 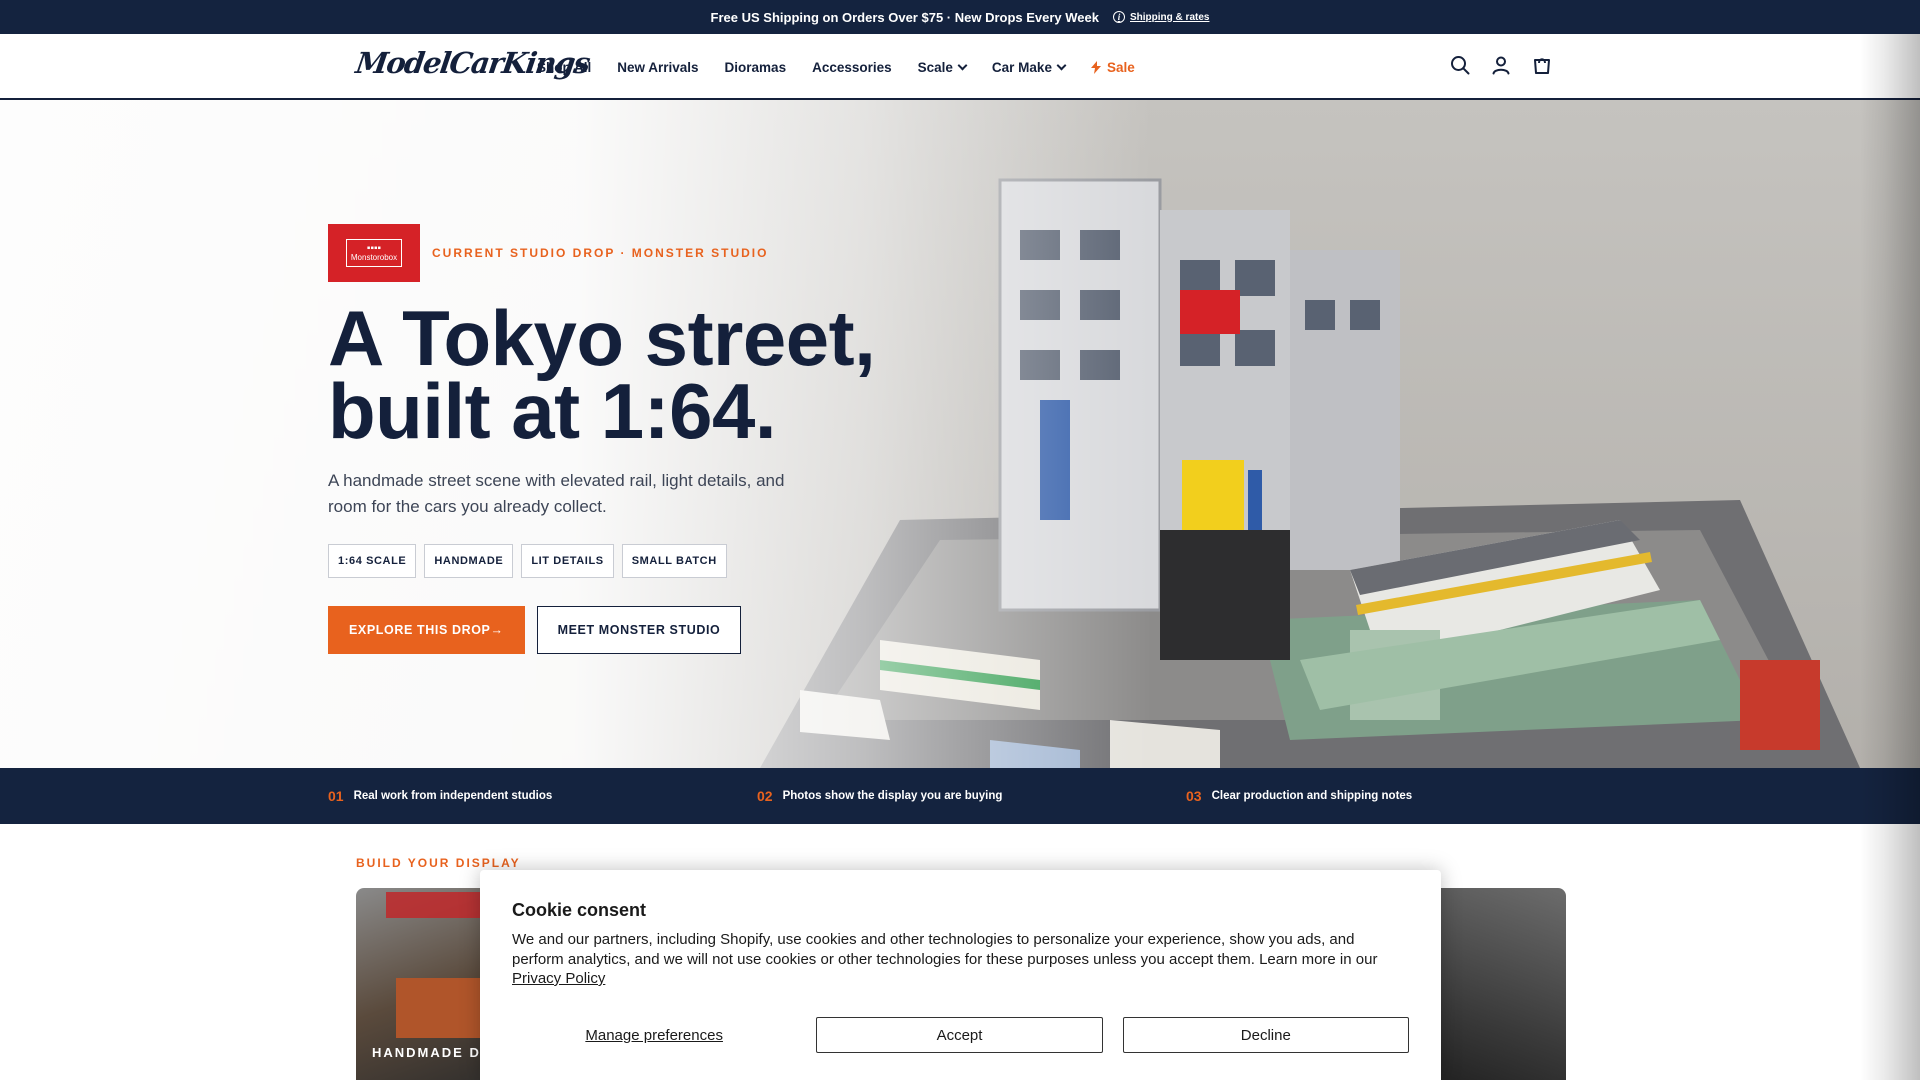 What do you see at coordinates (1312, 796) in the screenshot?
I see `value-text: Clear production and shipping notes` at bounding box center [1312, 796].